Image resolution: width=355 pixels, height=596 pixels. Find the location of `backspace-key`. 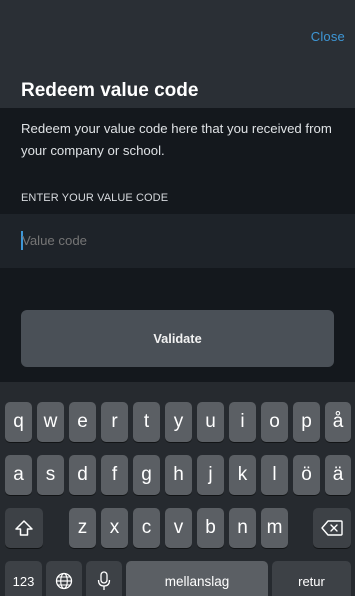

backspace-key is located at coordinates (332, 528).